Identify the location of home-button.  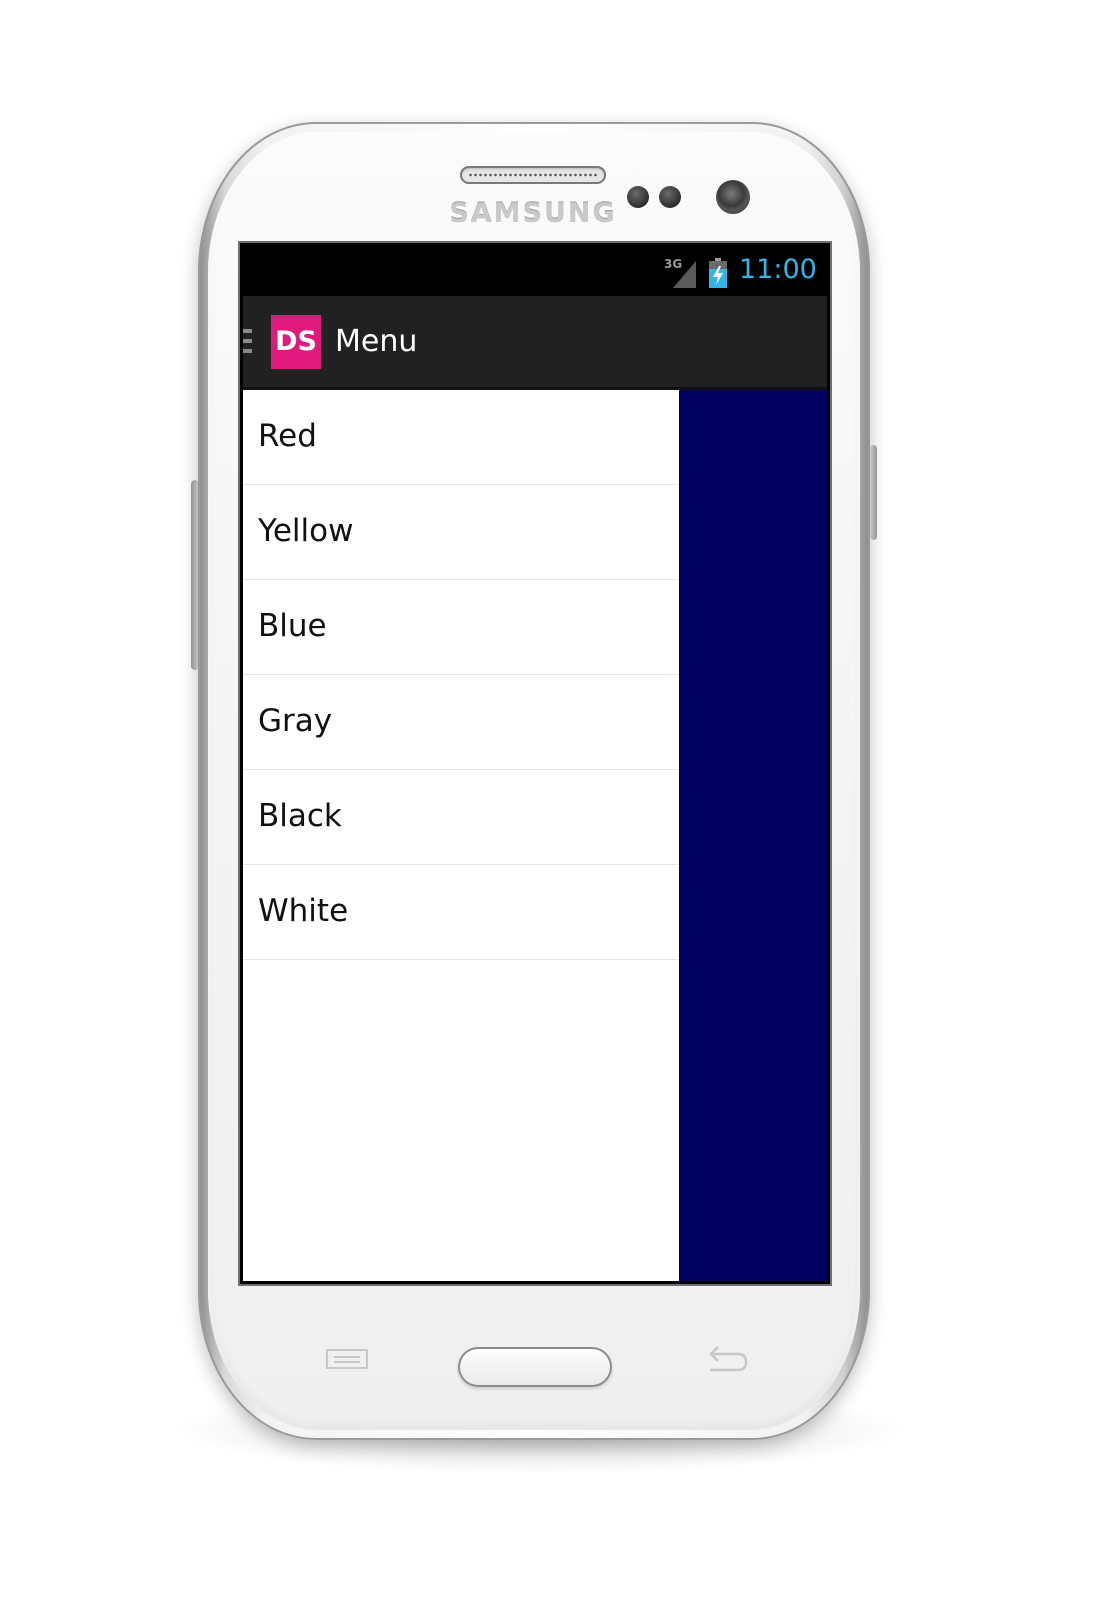
(535, 1367).